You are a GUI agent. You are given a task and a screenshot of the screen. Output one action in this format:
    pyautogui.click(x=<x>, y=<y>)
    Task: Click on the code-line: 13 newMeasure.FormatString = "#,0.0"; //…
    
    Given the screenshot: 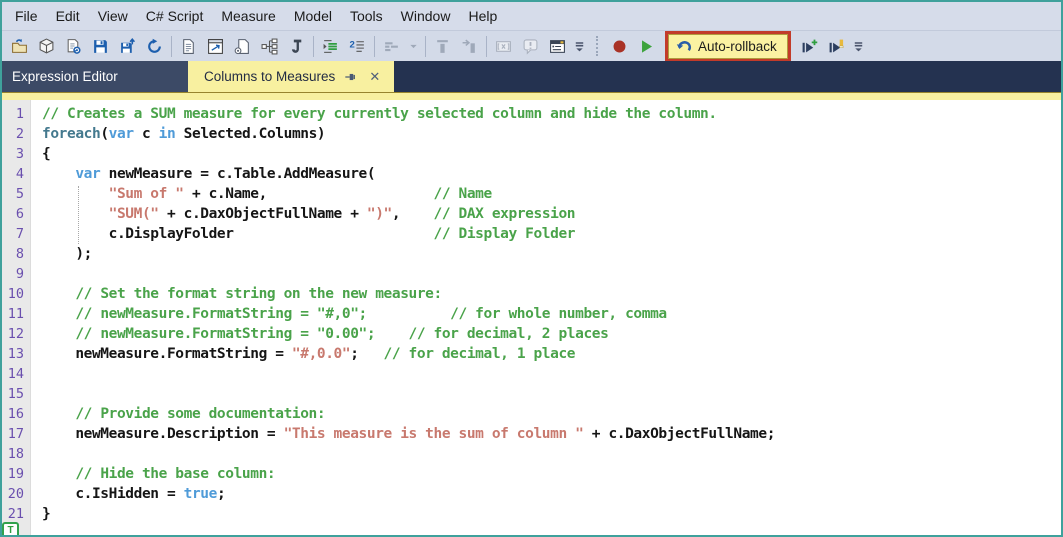 What is the action you would take?
    pyautogui.click(x=531, y=354)
    